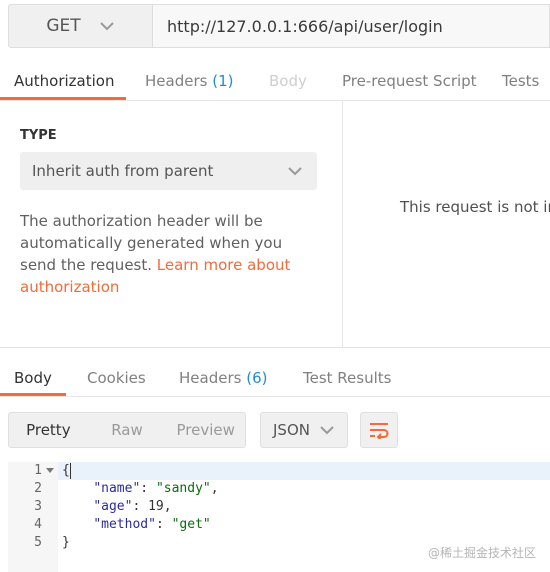 The image size is (550, 572). What do you see at coordinates (38, 135) in the screenshot?
I see `auth-type-label: TYPE` at bounding box center [38, 135].